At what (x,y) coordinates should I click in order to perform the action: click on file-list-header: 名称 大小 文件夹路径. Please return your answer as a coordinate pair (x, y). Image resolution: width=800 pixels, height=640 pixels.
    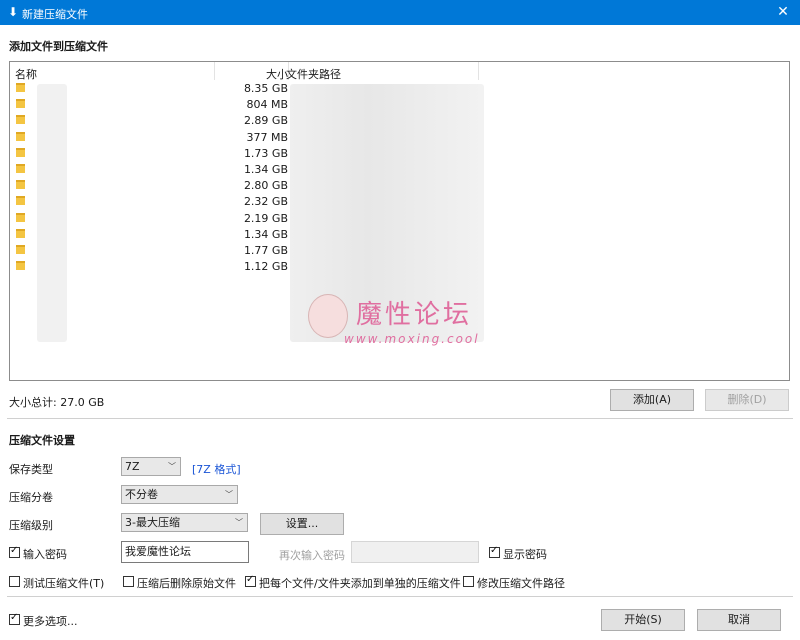
    Looking at the image, I should click on (399, 71).